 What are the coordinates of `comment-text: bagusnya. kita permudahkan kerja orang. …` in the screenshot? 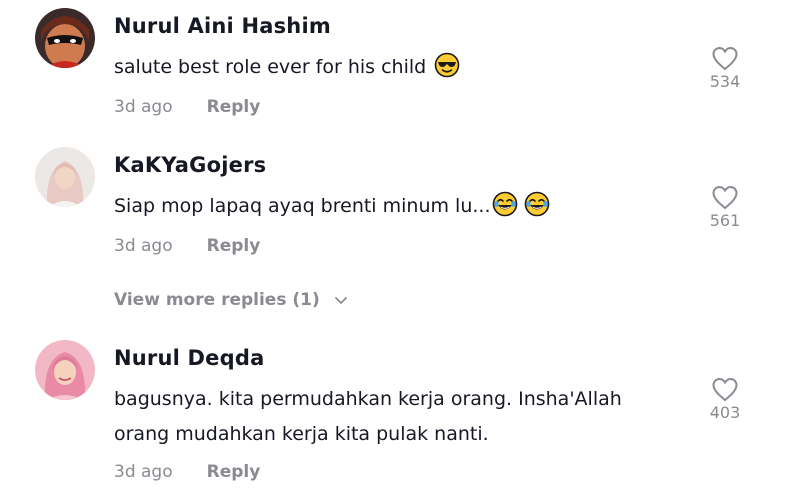 It's located at (368, 417).